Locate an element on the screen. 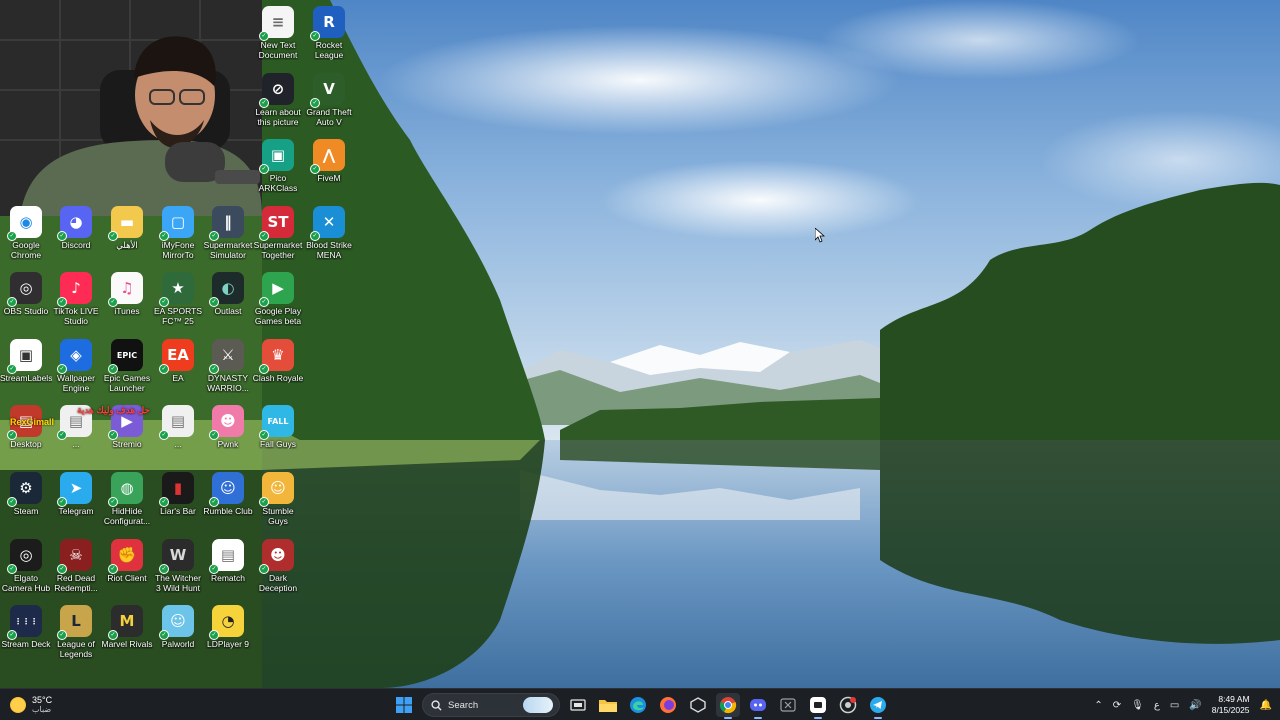 Image resolution: width=1280 pixels, height=720 pixels. app-icon: ⋮⋮⋮ ✓ is located at coordinates (24, 622).